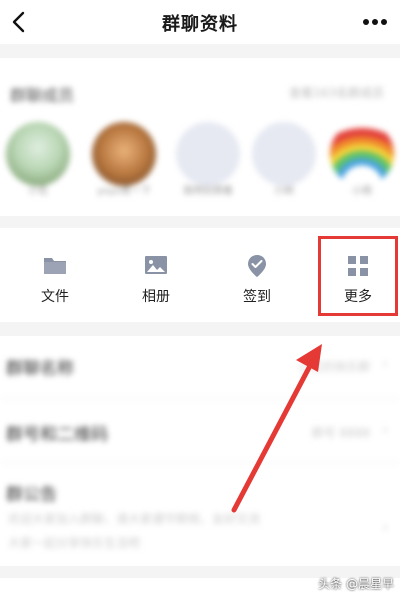 This screenshot has width=400, height=600. I want to click on members-label: 群聊成员, so click(42, 95).